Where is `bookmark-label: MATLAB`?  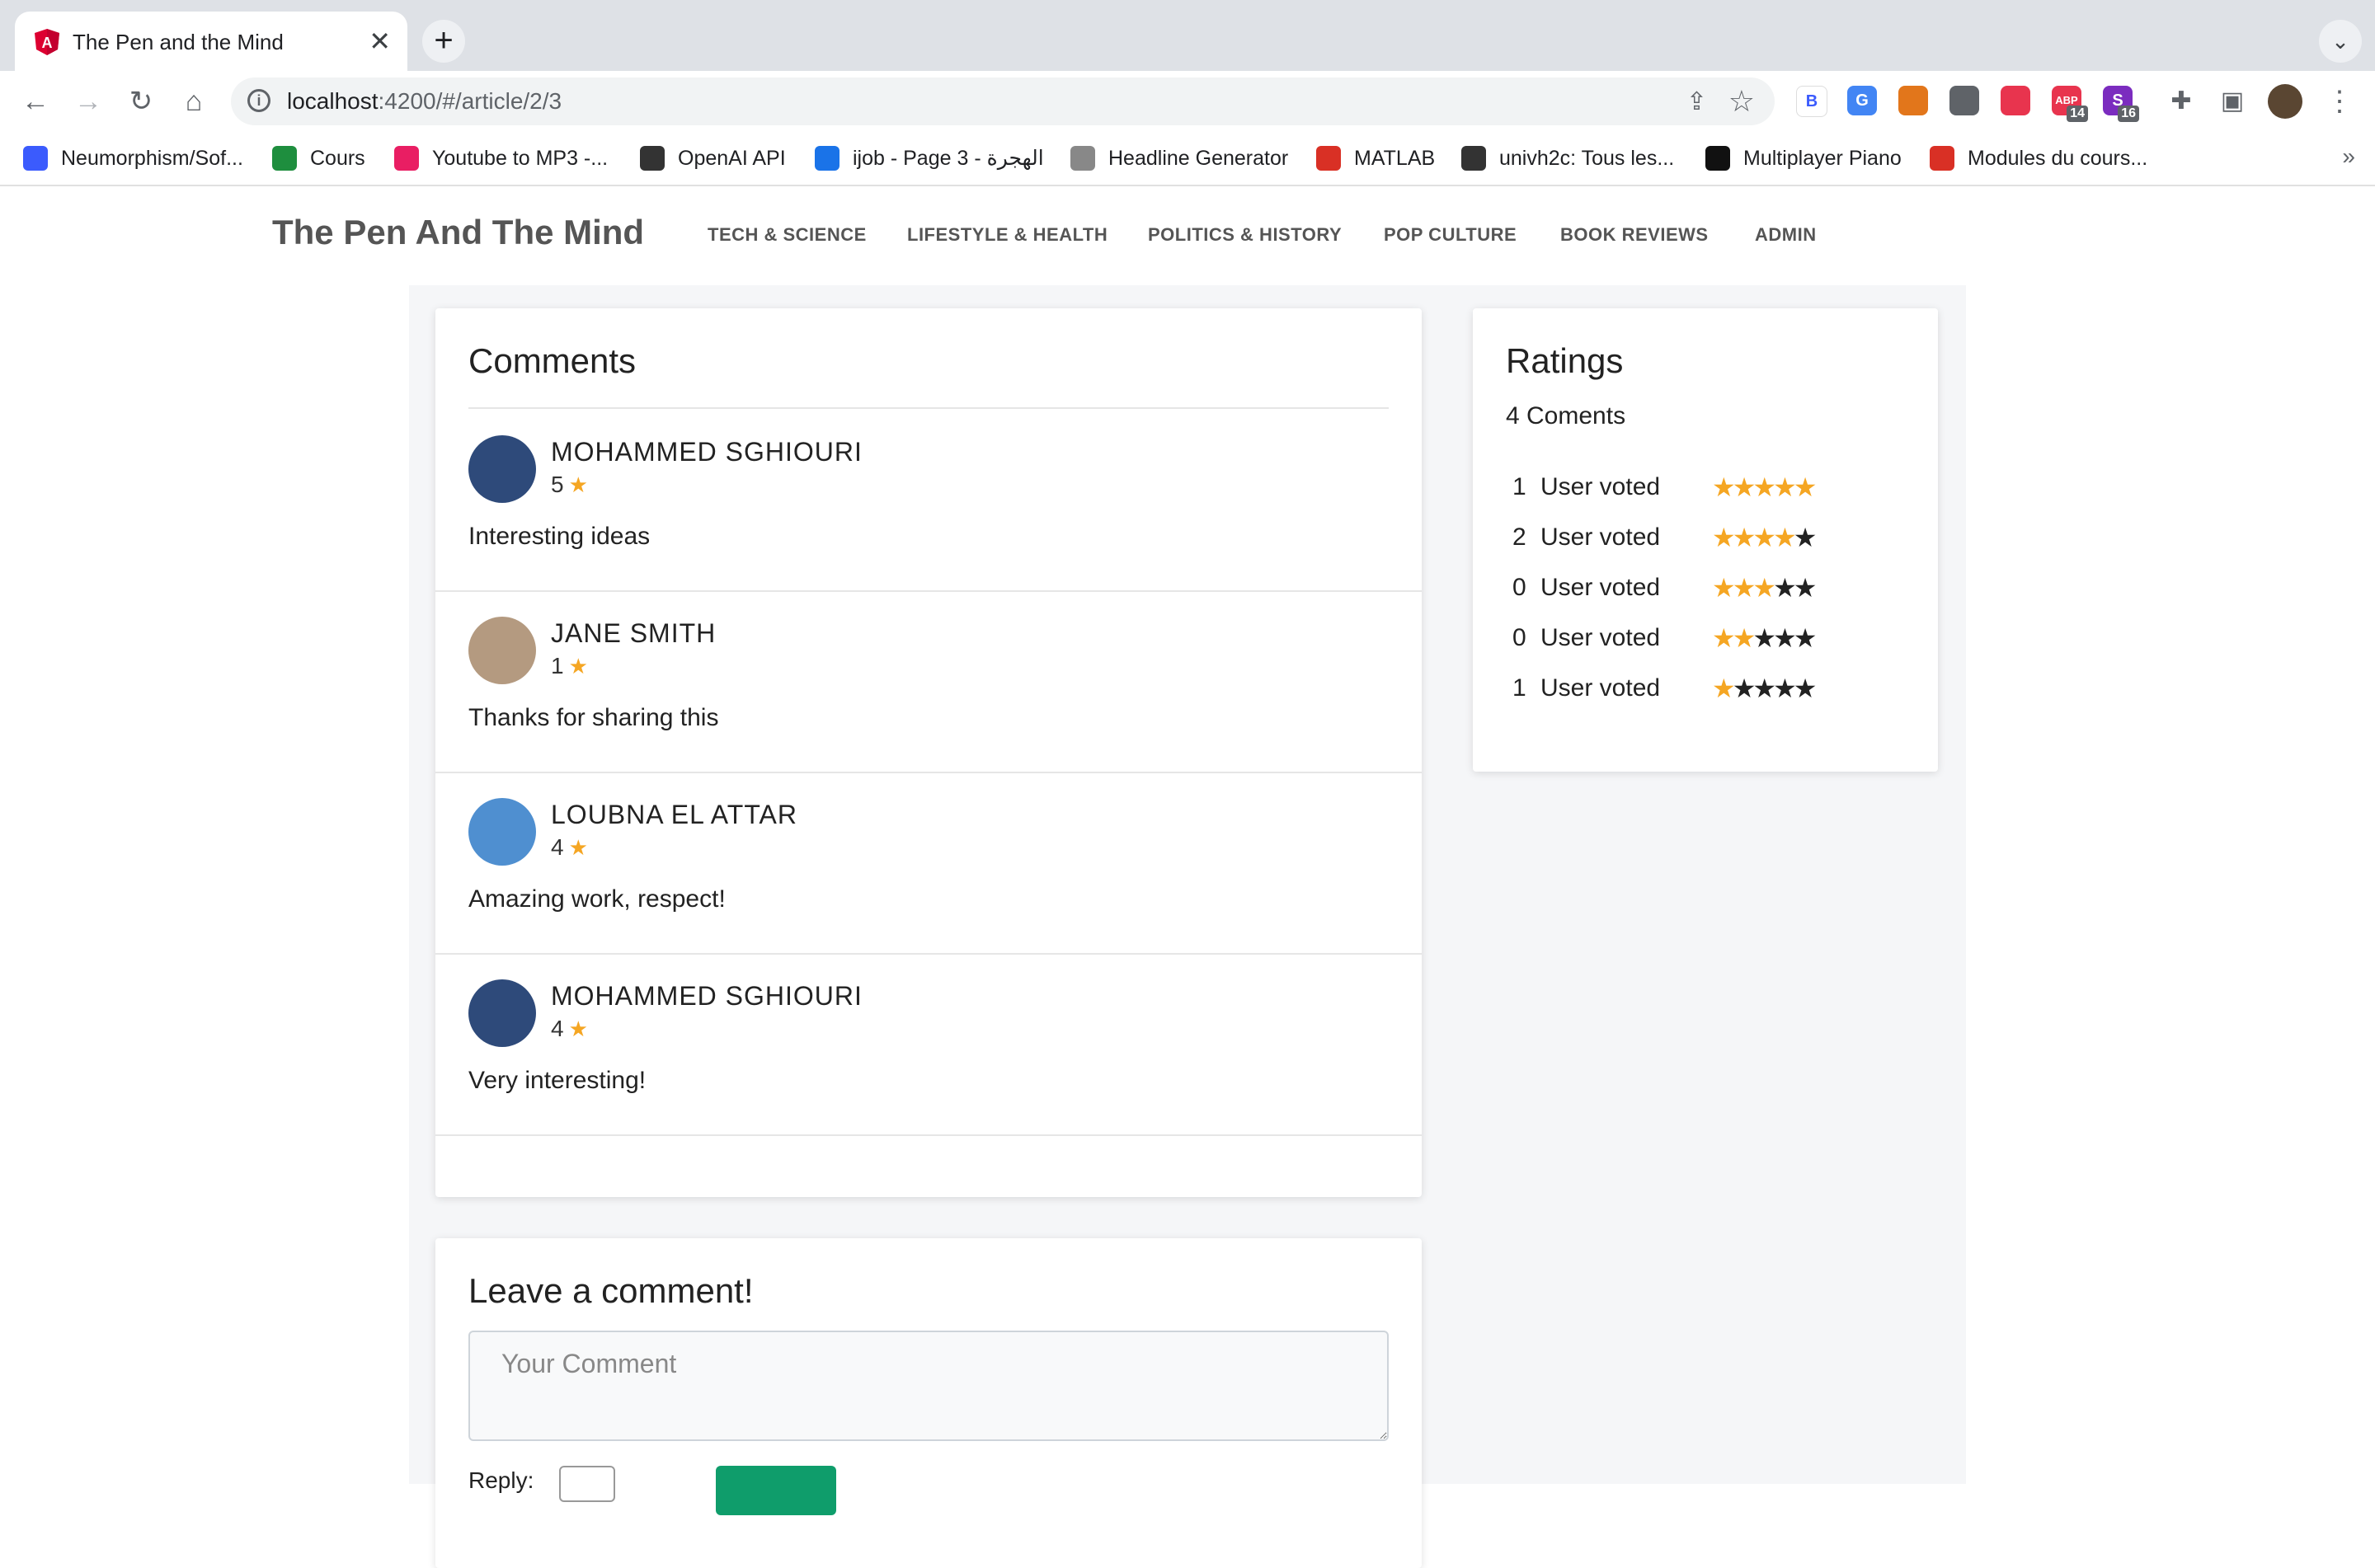 bookmark-label: MATLAB is located at coordinates (1395, 158).